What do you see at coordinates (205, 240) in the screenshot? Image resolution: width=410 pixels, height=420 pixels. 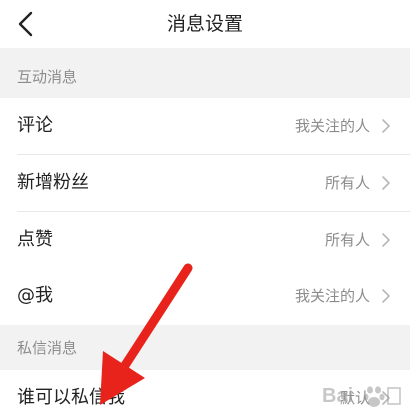 I see `settings-row-likes: 点赞 所有人` at bounding box center [205, 240].